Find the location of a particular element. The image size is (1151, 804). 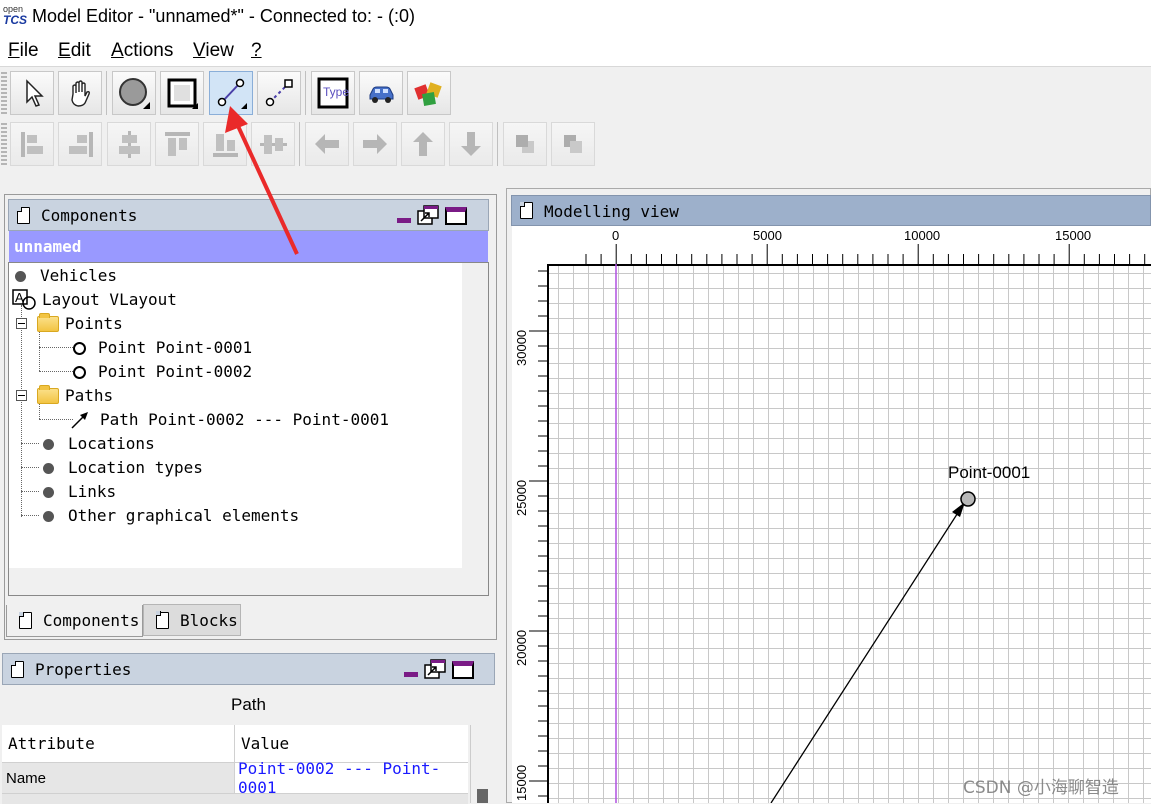

panel-controls is located at coordinates (439, 669).